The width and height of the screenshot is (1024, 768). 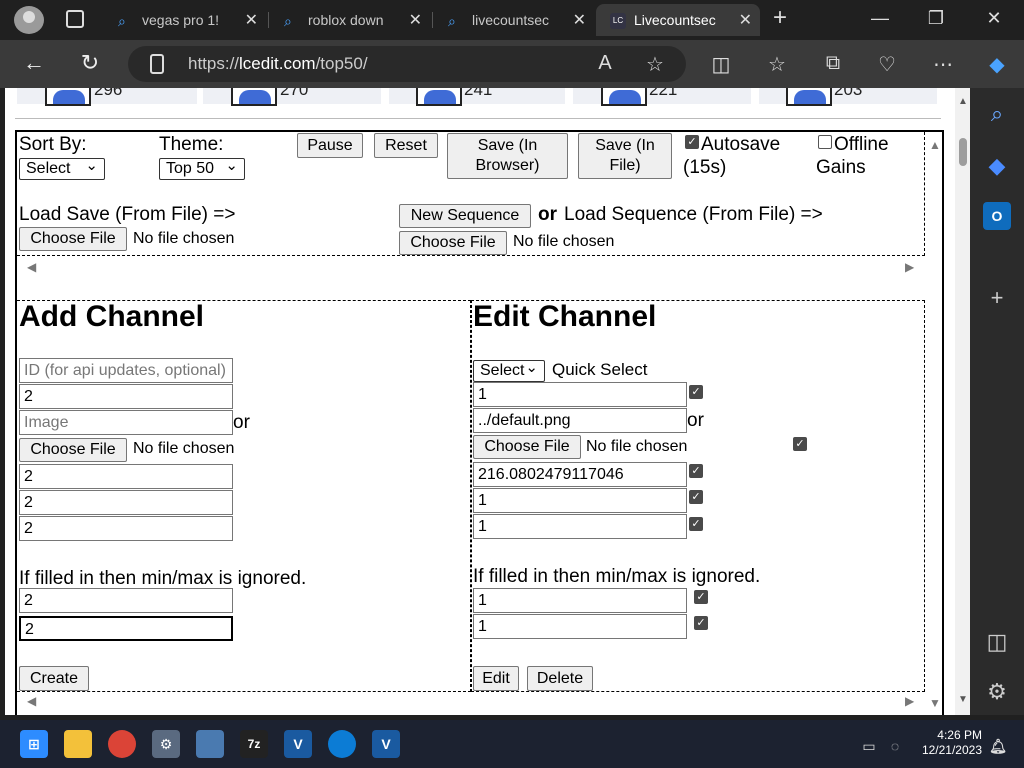 What do you see at coordinates (126, 628) in the screenshot?
I see `channel-rate2-input: 2` at bounding box center [126, 628].